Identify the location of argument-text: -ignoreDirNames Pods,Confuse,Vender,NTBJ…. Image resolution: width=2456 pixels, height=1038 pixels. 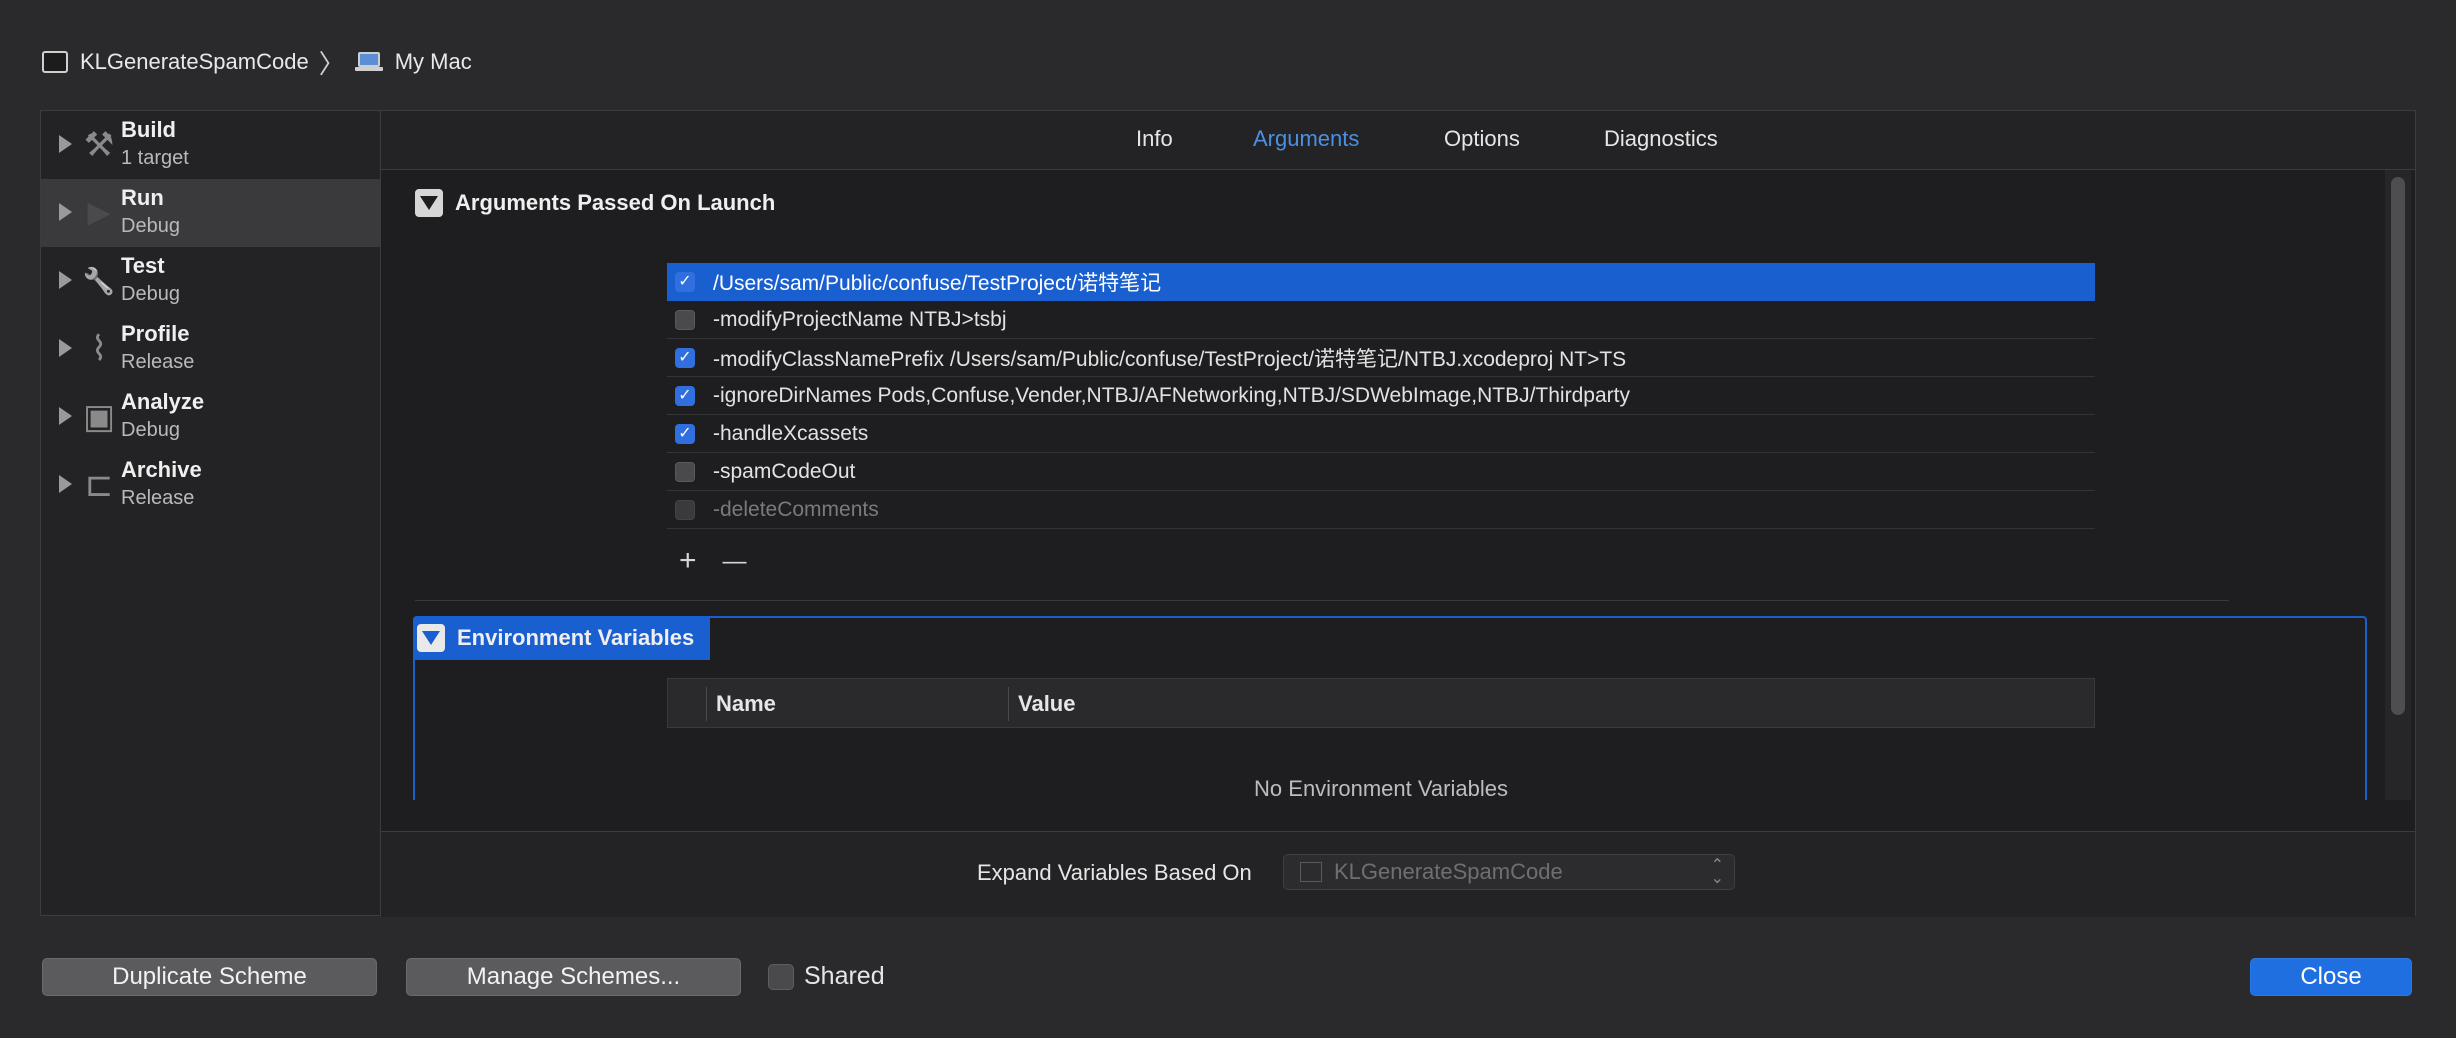
(1171, 395).